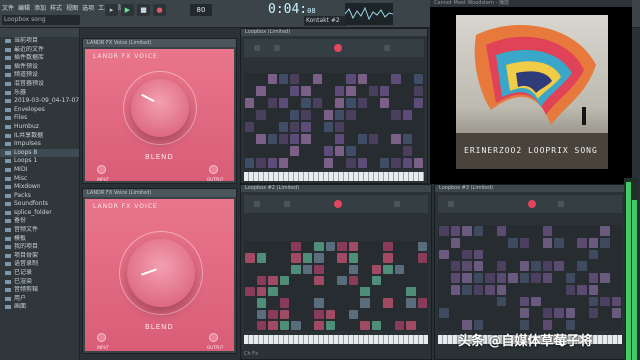 Image resolution: width=640 pixels, height=360 pixels. What do you see at coordinates (39, 290) in the screenshot?
I see `browser-item: 音频剪辑` at bounding box center [39, 290].